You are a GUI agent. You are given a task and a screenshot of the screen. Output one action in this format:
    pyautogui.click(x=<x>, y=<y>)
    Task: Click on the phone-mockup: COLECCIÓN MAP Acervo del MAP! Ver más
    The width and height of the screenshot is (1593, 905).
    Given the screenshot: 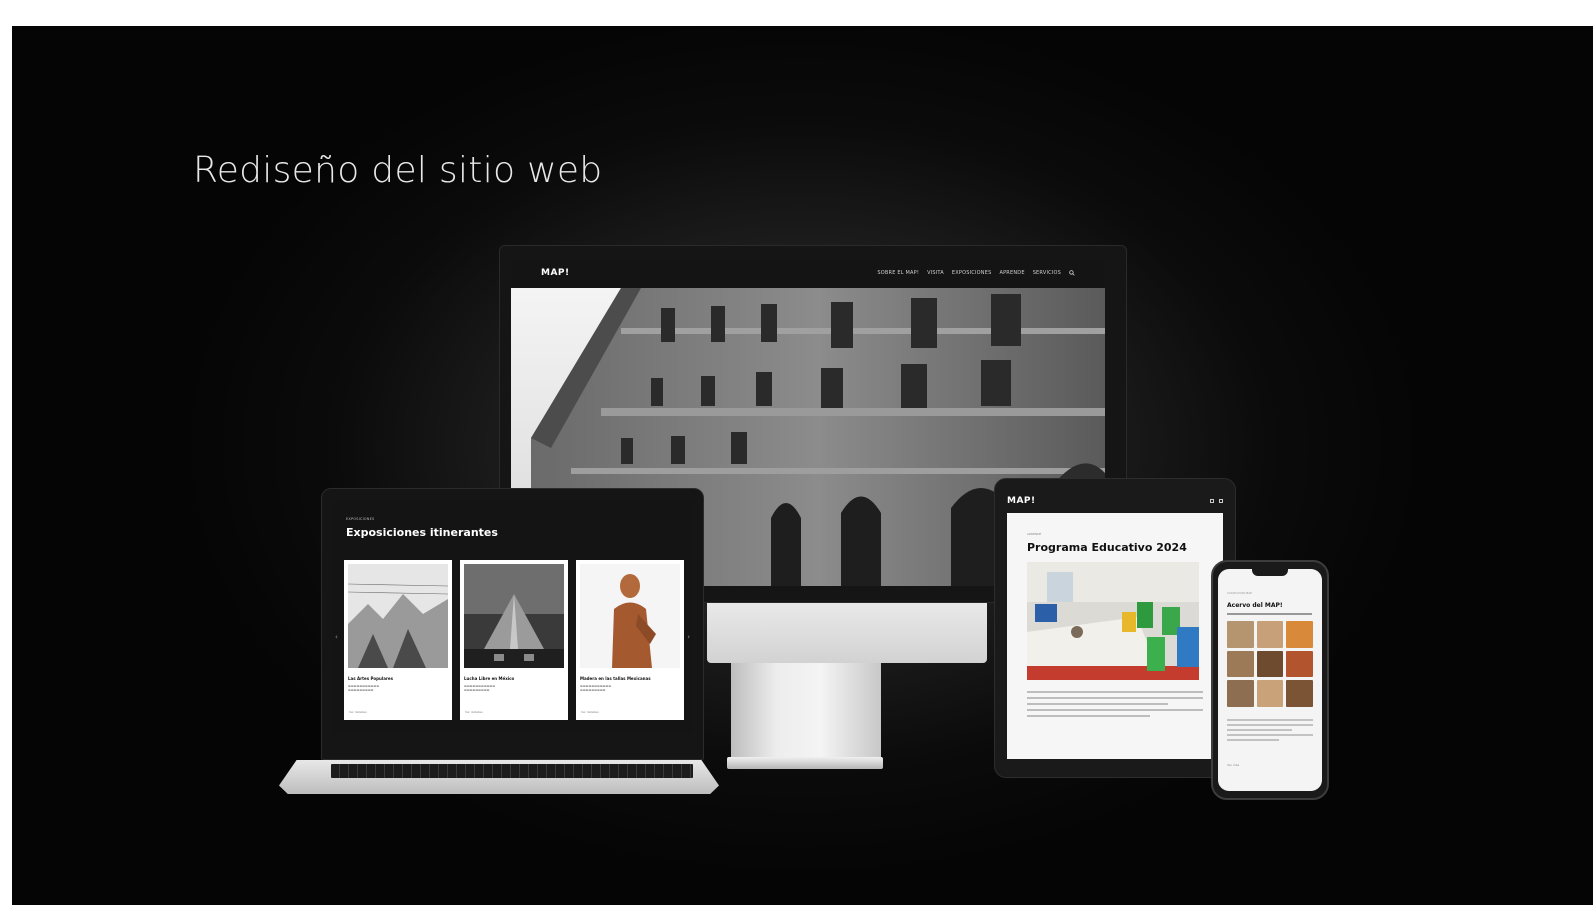 What is the action you would take?
    pyautogui.click(x=1270, y=680)
    